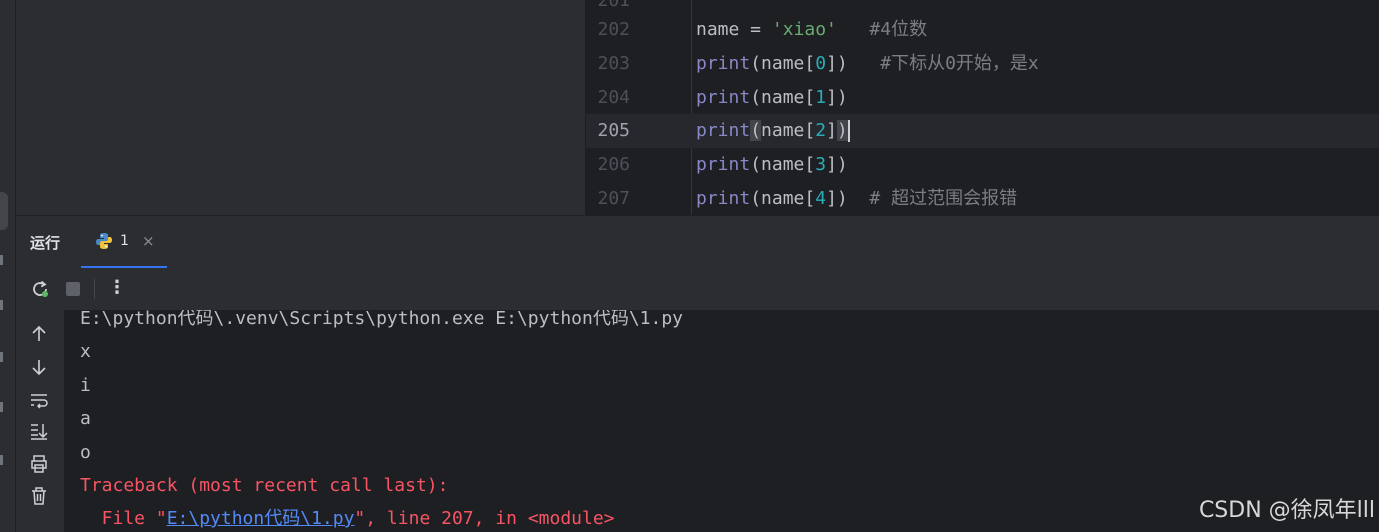  I want to click on code-token: name[, so click(788, 130).